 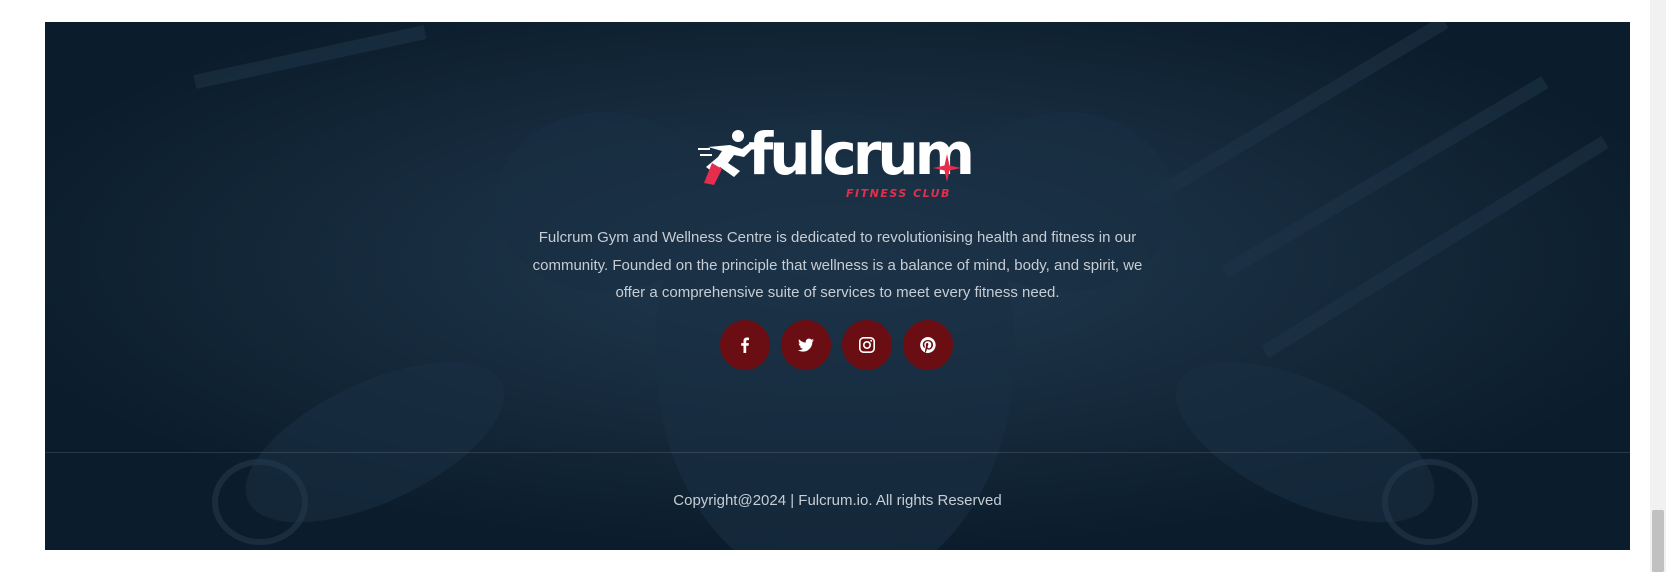 What do you see at coordinates (838, 168) in the screenshot?
I see `fulcrum-logo: fulcrum FITNESS CLUB` at bounding box center [838, 168].